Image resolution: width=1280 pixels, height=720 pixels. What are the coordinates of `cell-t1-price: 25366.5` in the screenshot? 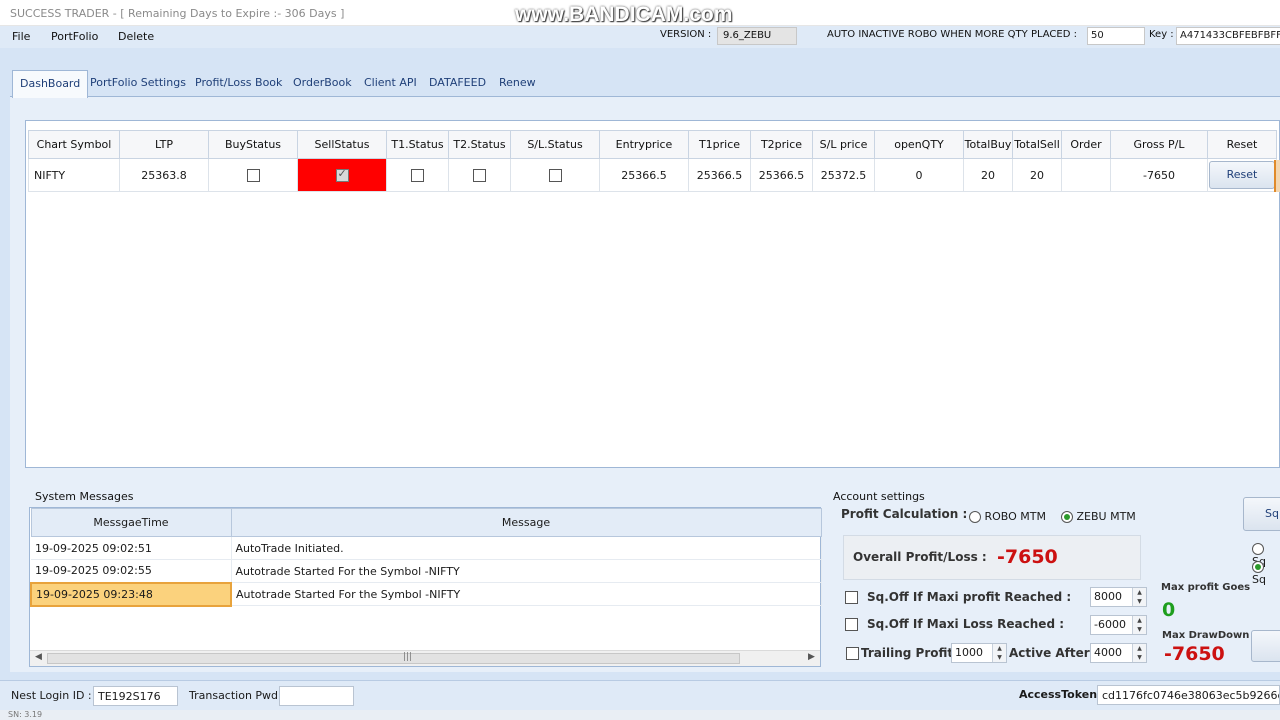 It's located at (719, 175).